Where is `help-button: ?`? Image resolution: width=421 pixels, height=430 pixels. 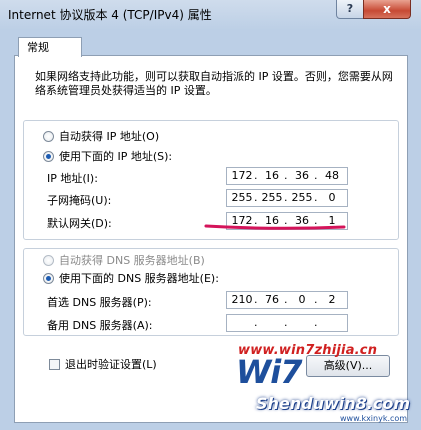
help-button: ? is located at coordinates (350, 9).